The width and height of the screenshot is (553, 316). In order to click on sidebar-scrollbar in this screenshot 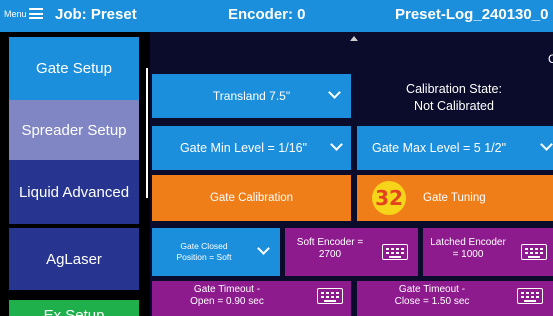, I will do `click(147, 133)`.